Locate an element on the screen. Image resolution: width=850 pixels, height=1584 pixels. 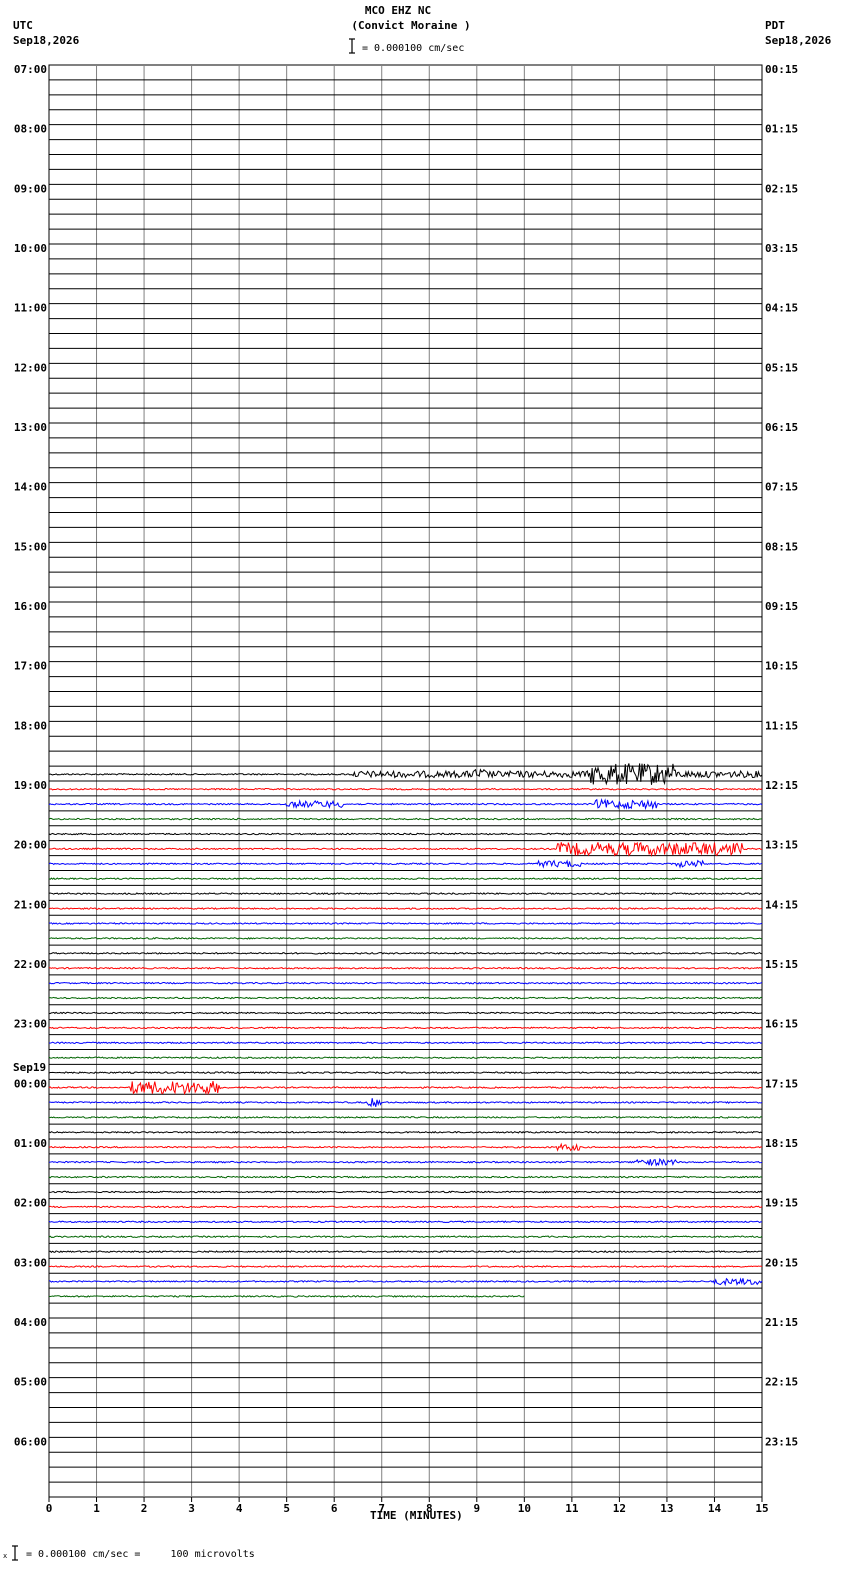
x-tick-label: 9 is located at coordinates (476, 1508).